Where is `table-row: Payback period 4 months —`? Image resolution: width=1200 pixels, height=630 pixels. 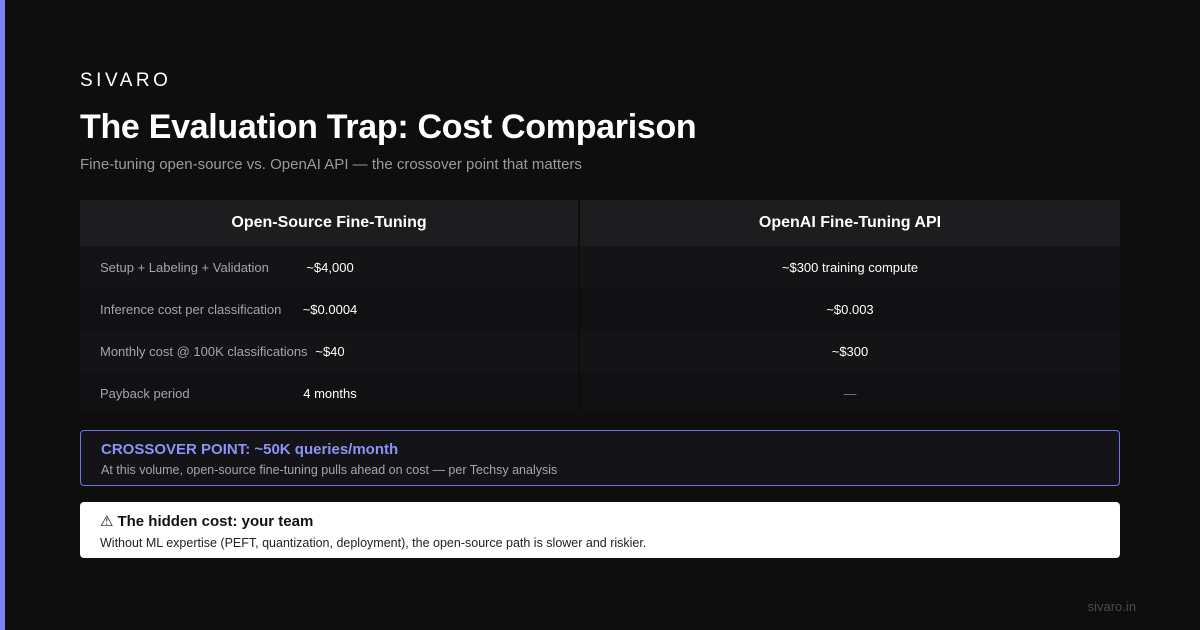
table-row: Payback period 4 months — is located at coordinates (600, 393).